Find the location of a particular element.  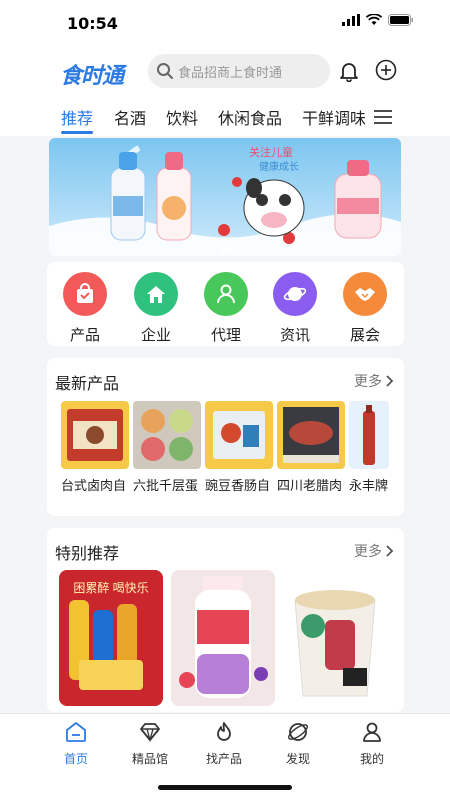

add-button is located at coordinates (386, 72).